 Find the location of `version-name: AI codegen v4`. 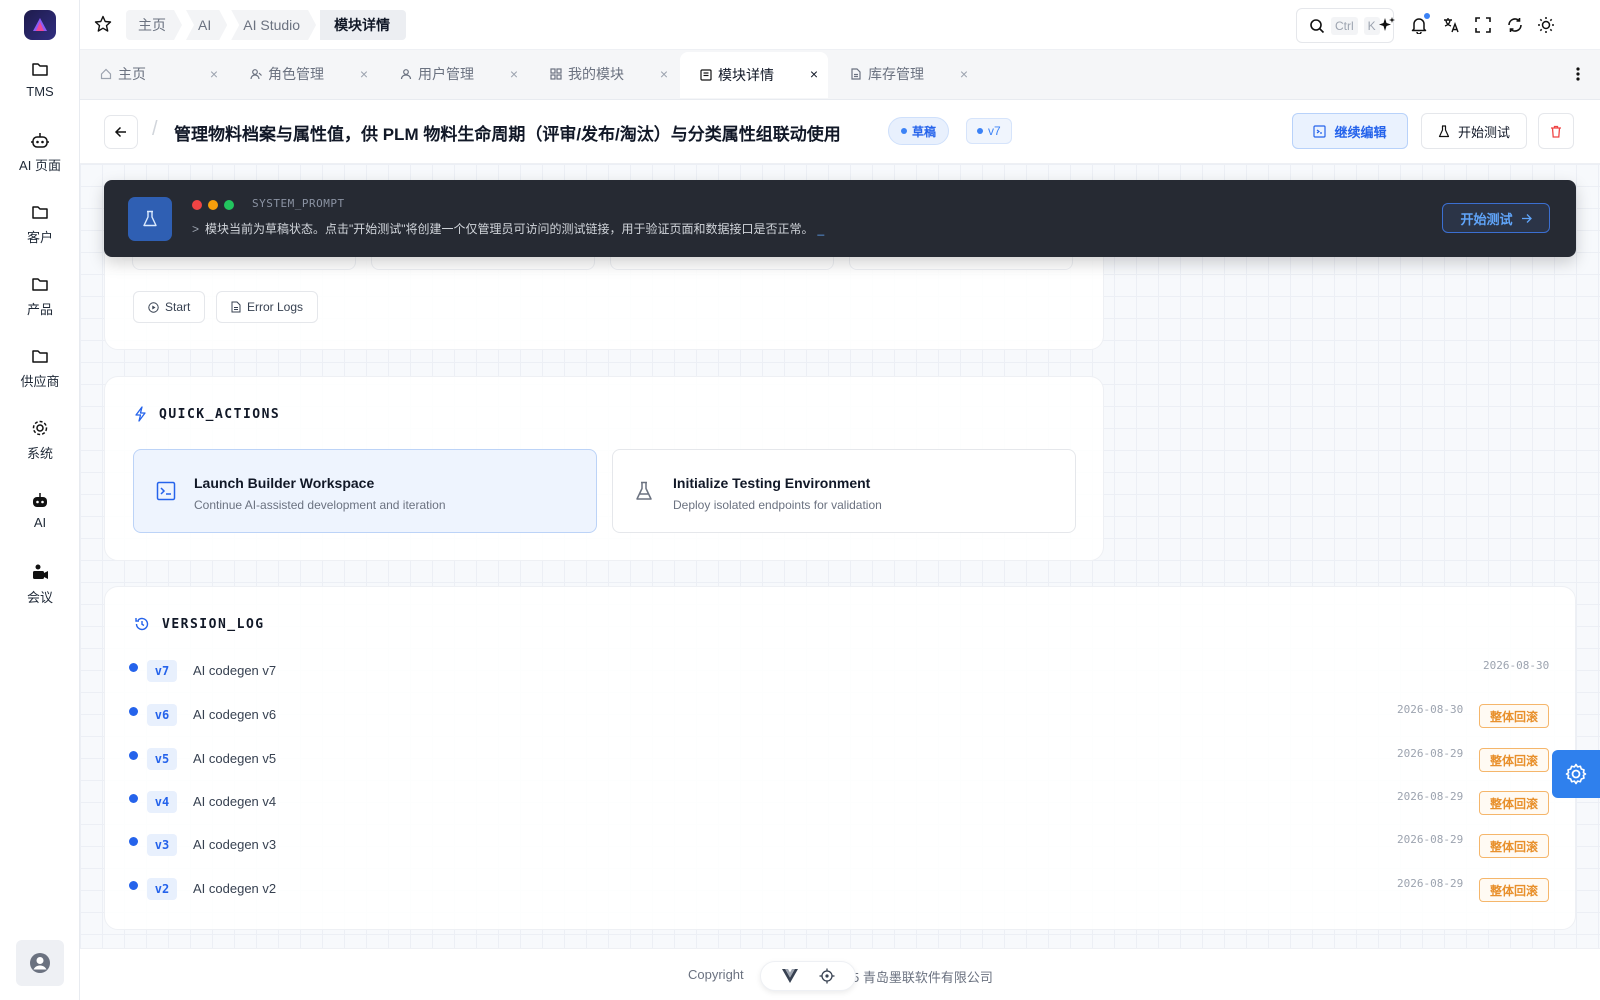

version-name: AI codegen v4 is located at coordinates (235, 801).